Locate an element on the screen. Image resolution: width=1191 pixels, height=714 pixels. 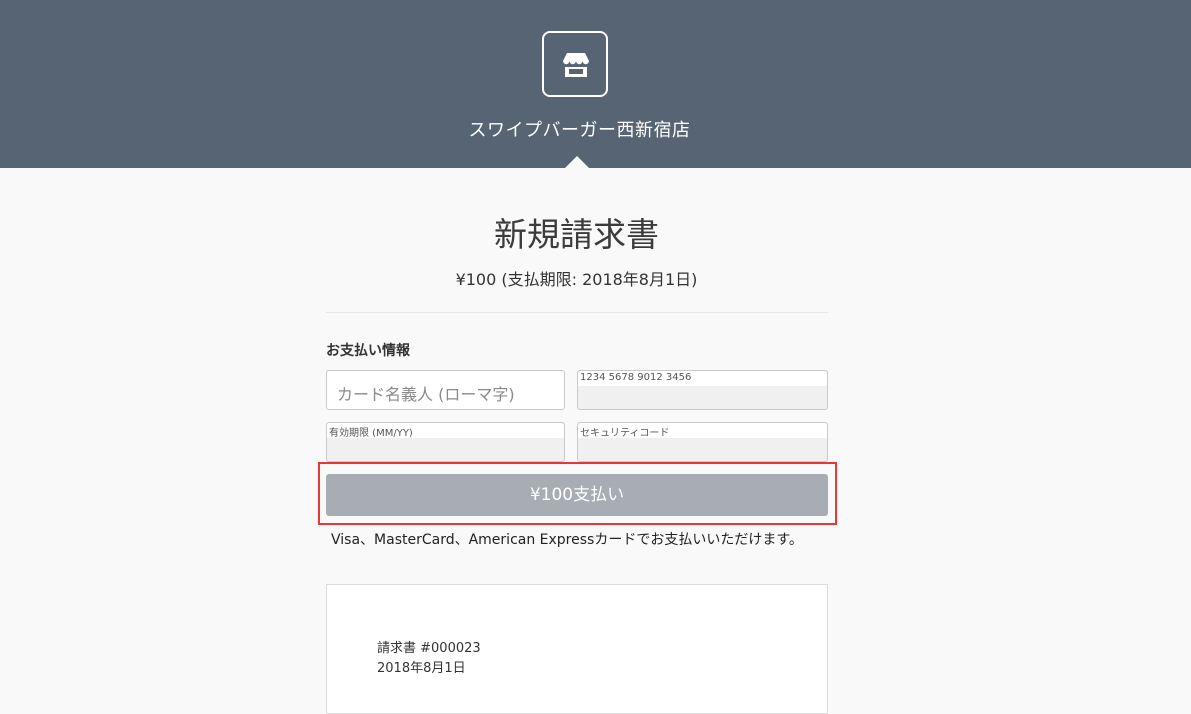
cardholder-name-input: カード名義人 (ローマ字) is located at coordinates (445, 390).